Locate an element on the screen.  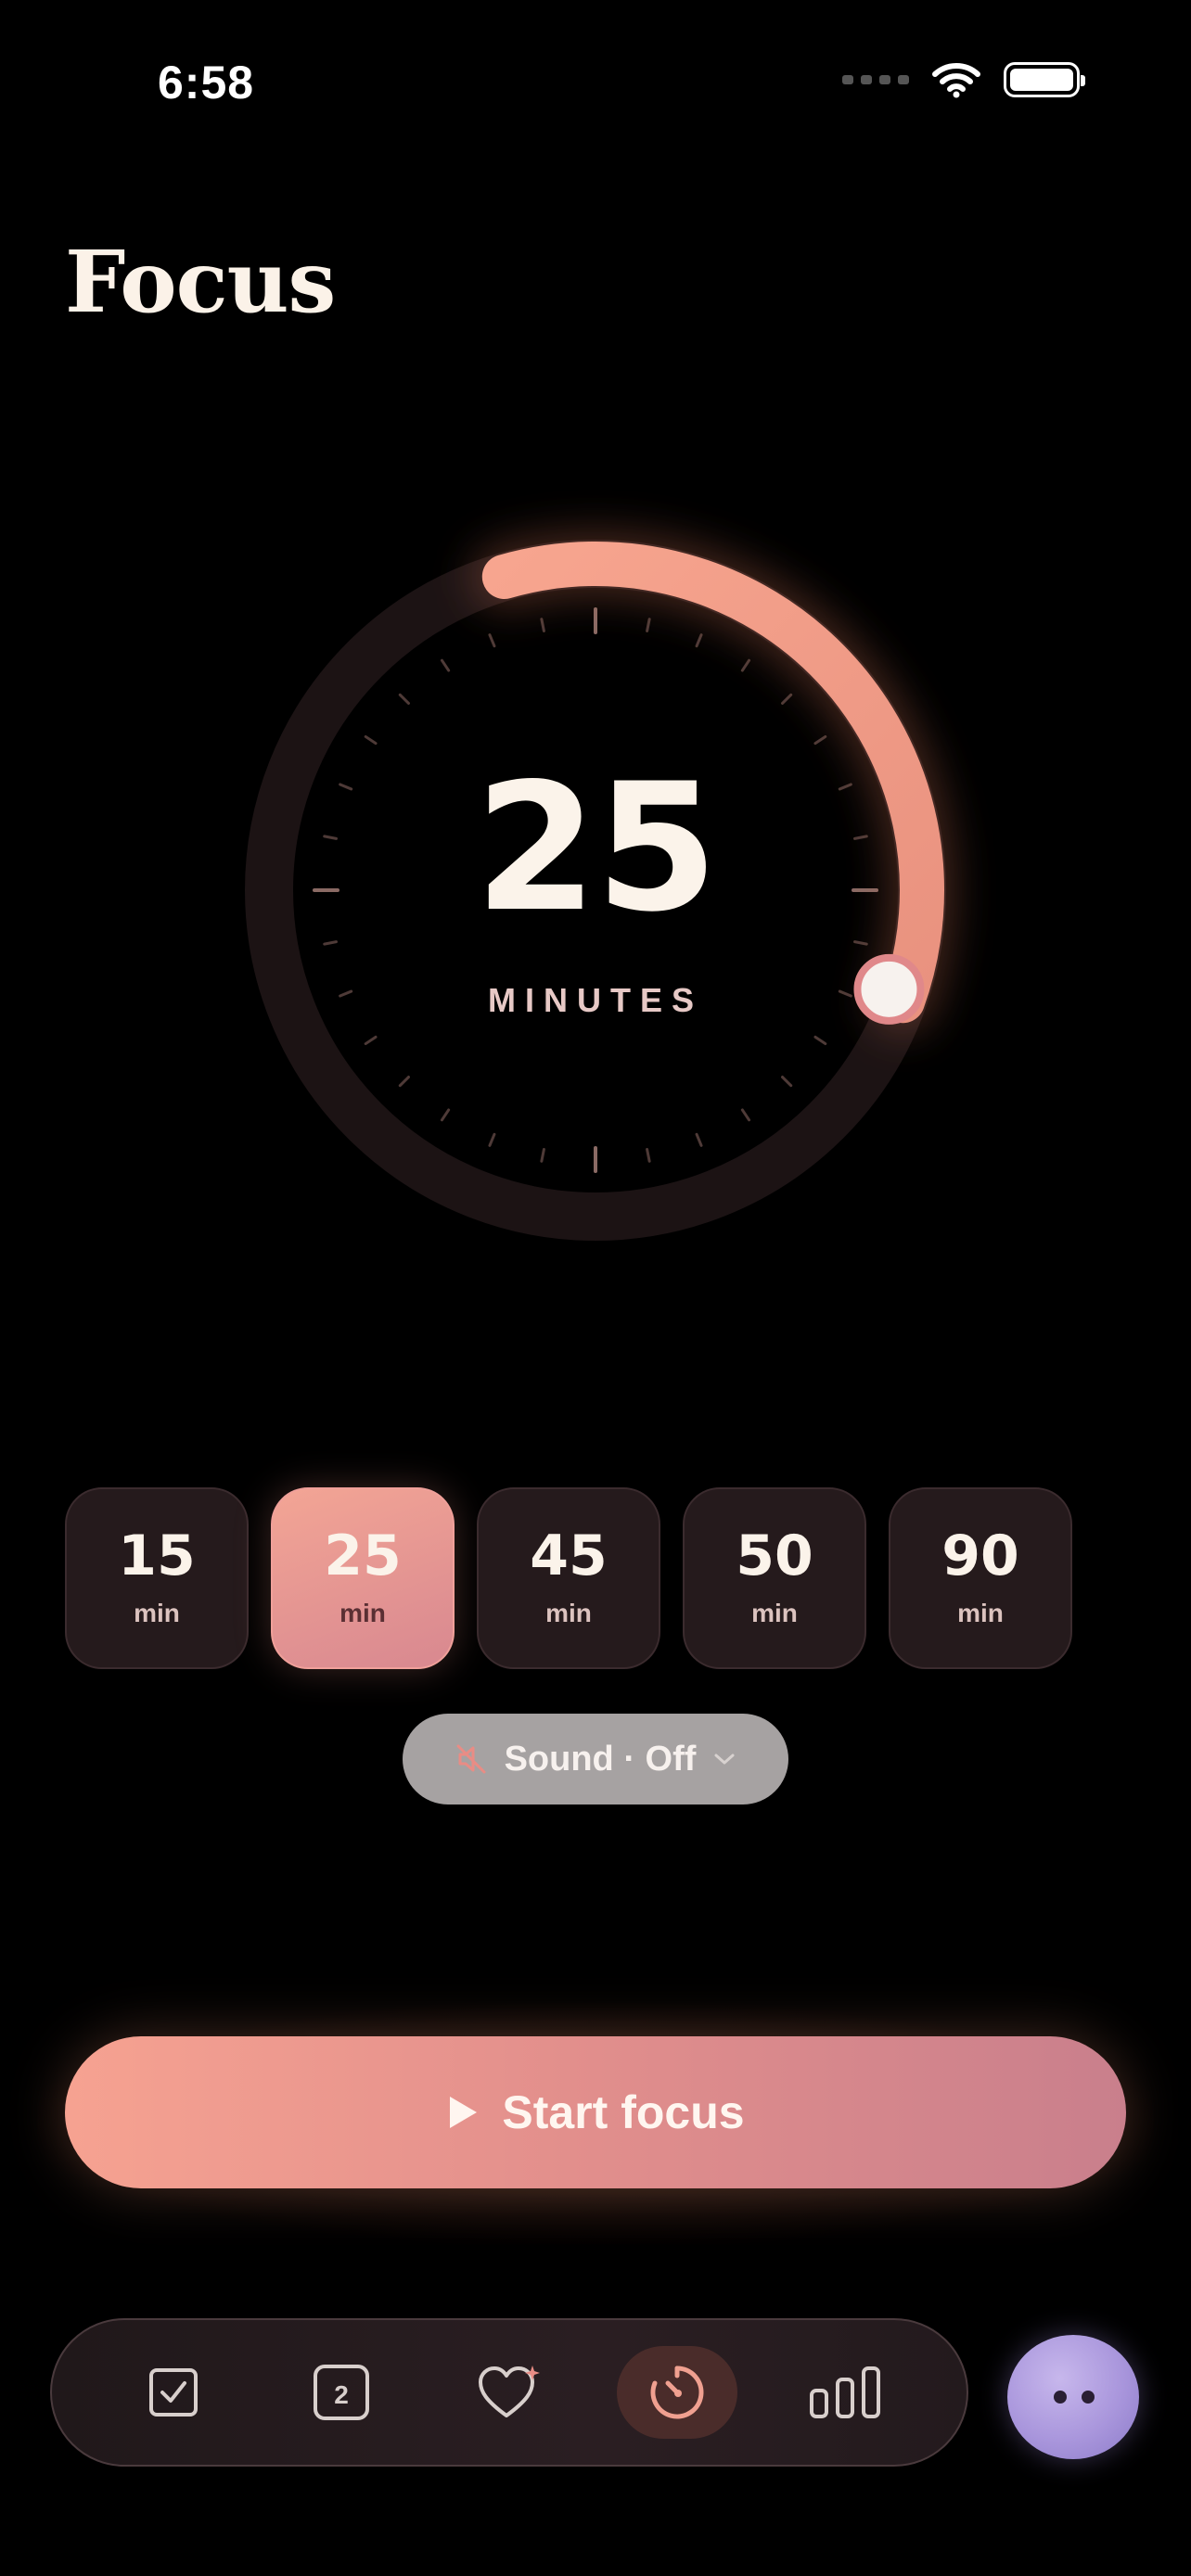
duration-options: 15 min 25 min 45 min 50 min 90 min is located at coordinates (568, 1578).